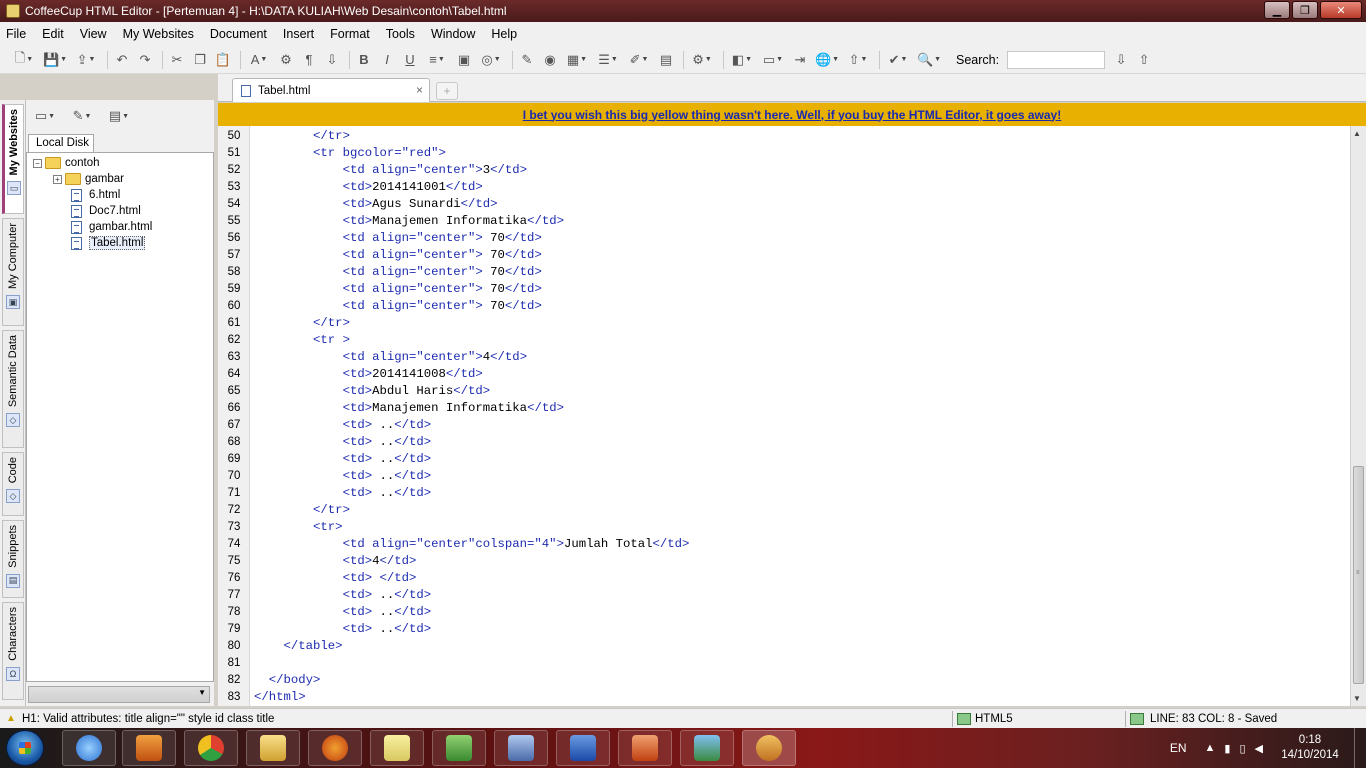 The height and width of the screenshot is (768, 1366). I want to click on validate-icon: ✔ ▼, so click(898, 60).